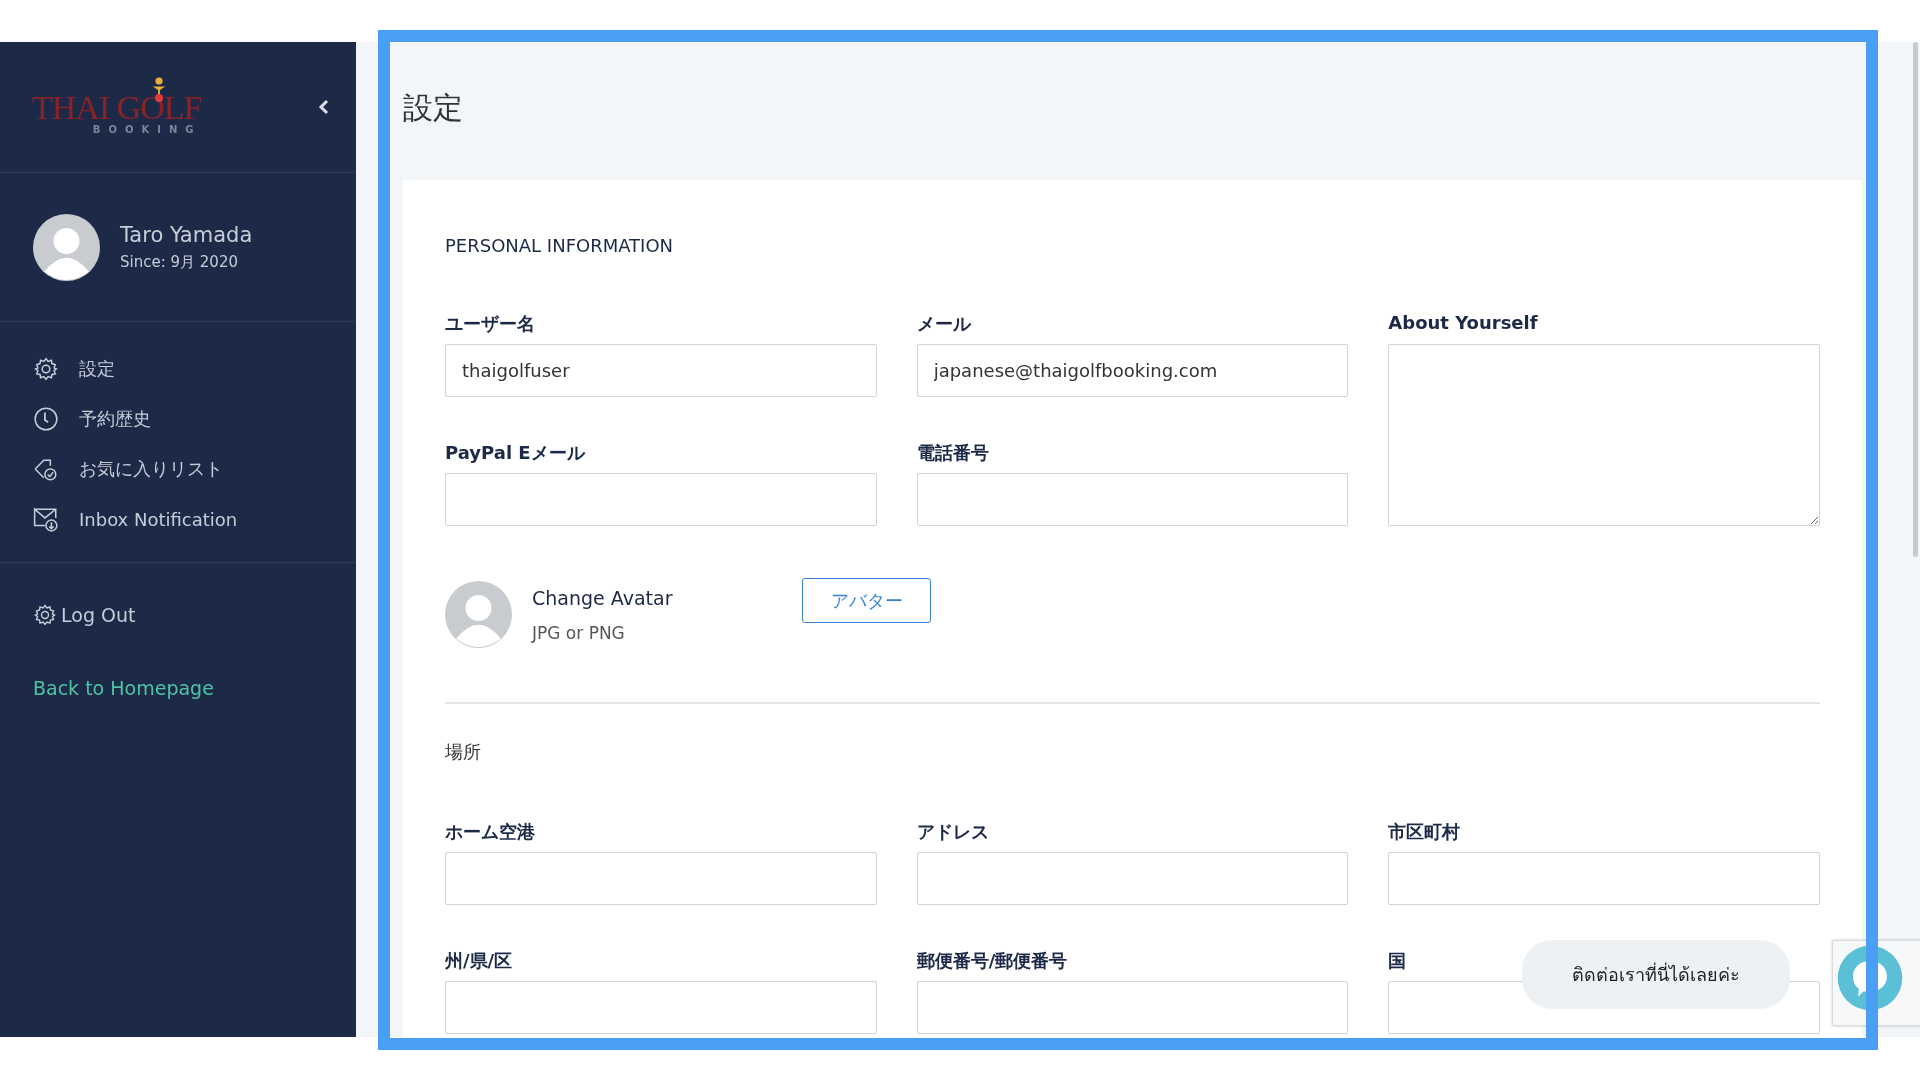  What do you see at coordinates (1915, 299) in the screenshot?
I see `scrollbar` at bounding box center [1915, 299].